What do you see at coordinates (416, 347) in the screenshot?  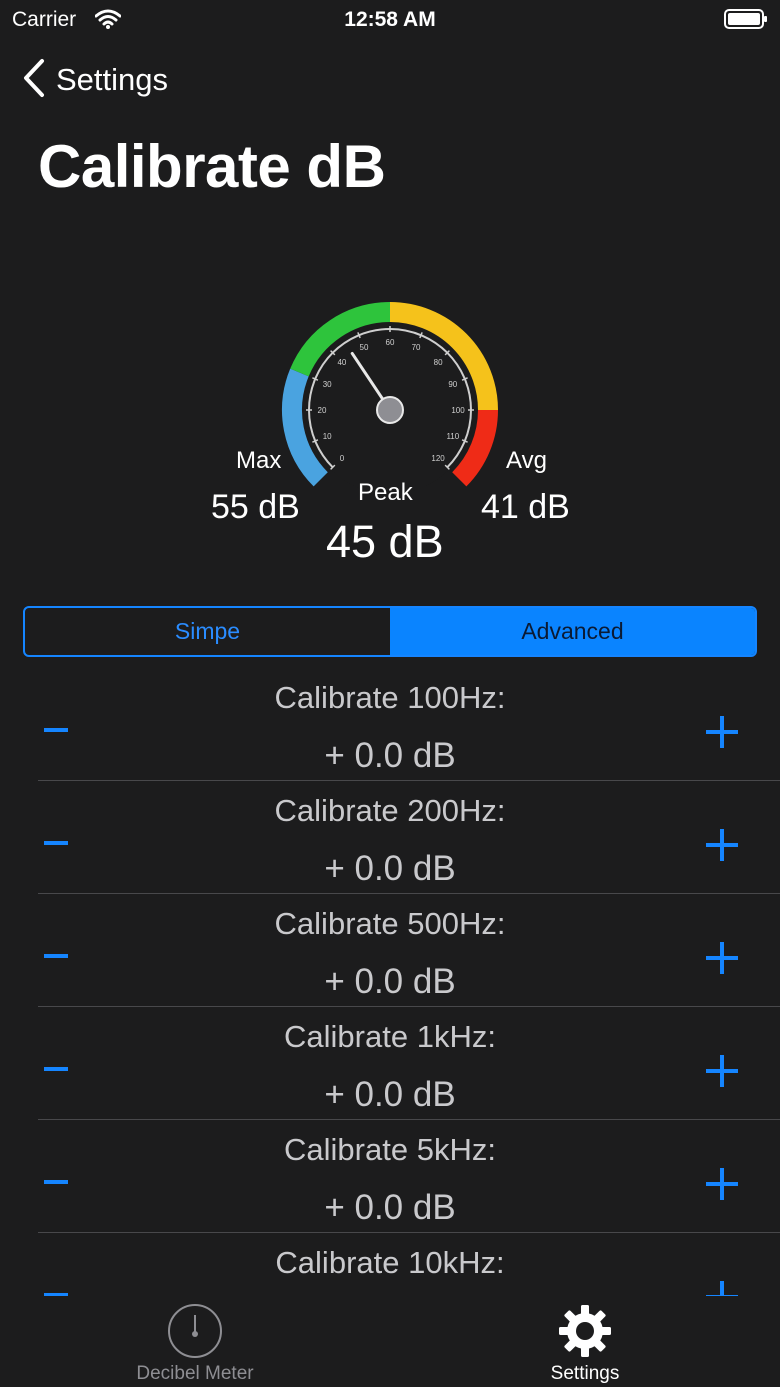 I see `gauge-tick-label: 70` at bounding box center [416, 347].